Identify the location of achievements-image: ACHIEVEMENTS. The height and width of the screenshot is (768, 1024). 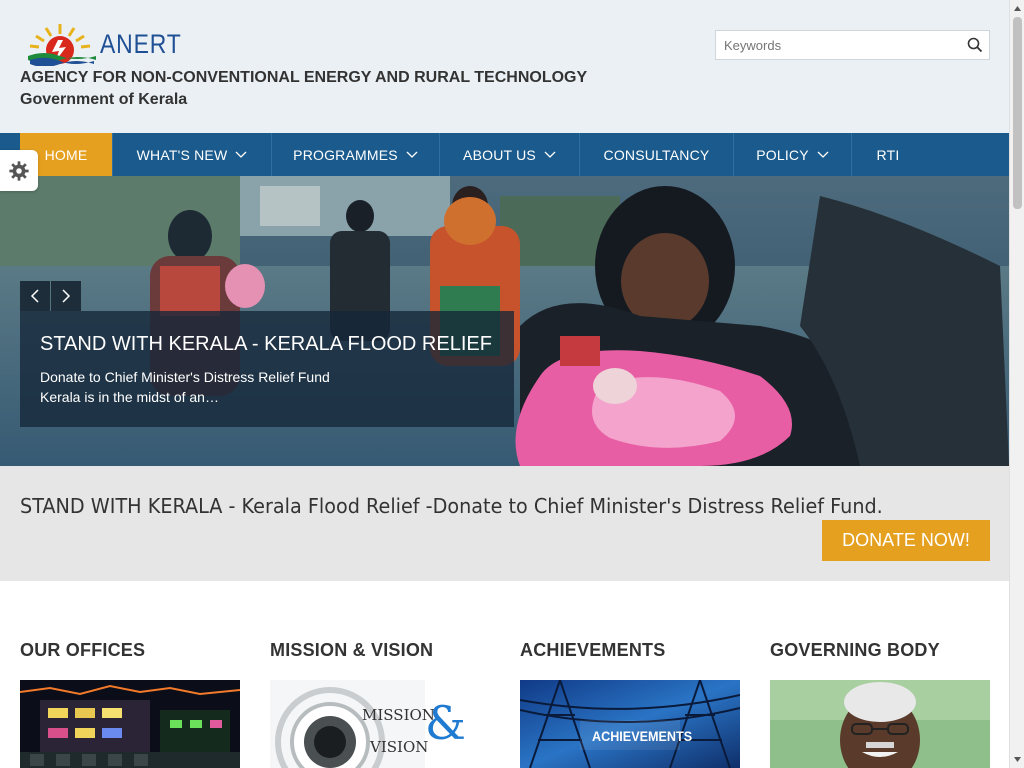
(630, 724).